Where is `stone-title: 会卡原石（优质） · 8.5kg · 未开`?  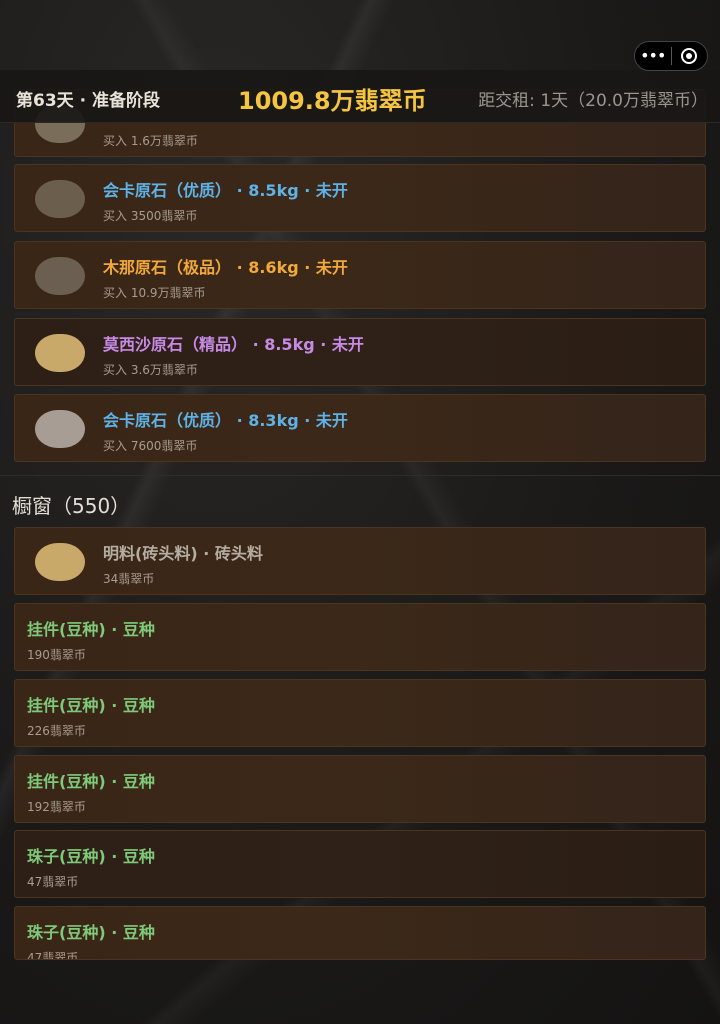
stone-title: 会卡原石（优质） · 8.5kg · 未开 is located at coordinates (225, 190).